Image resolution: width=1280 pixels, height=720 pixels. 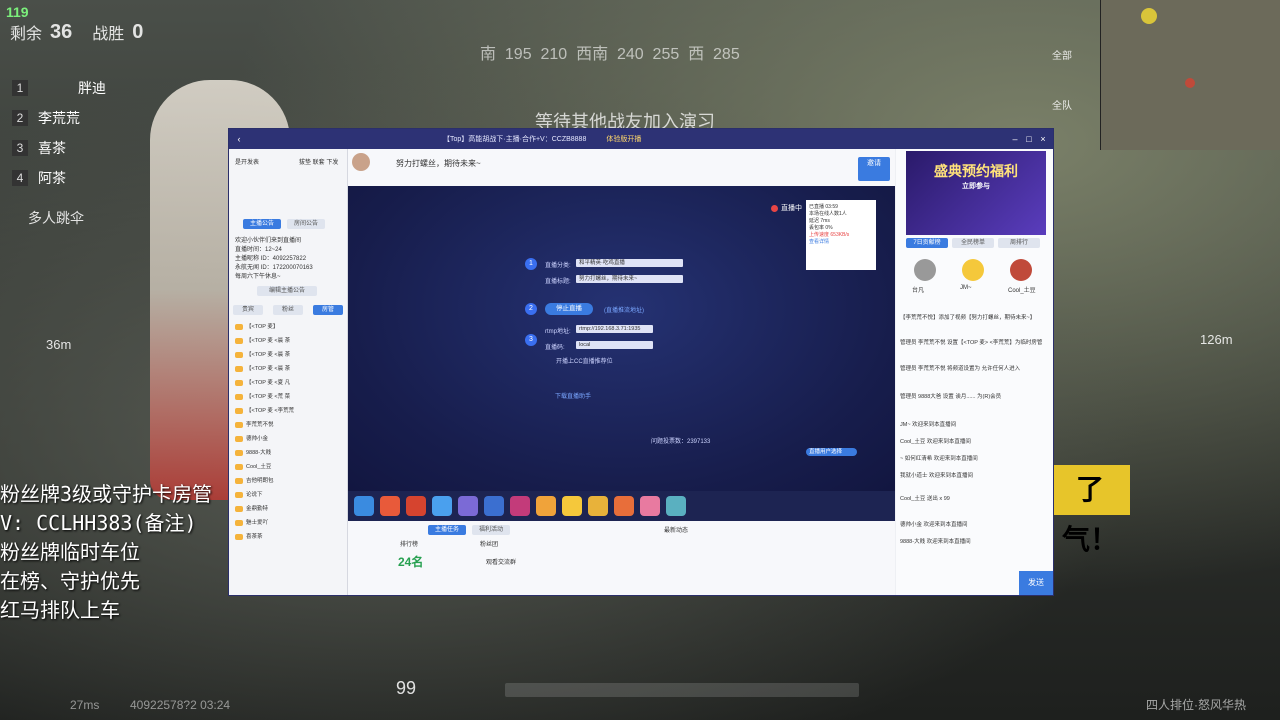 What do you see at coordinates (973, 243) in the screenshot?
I see `tab-popular: 全民榜单` at bounding box center [973, 243].